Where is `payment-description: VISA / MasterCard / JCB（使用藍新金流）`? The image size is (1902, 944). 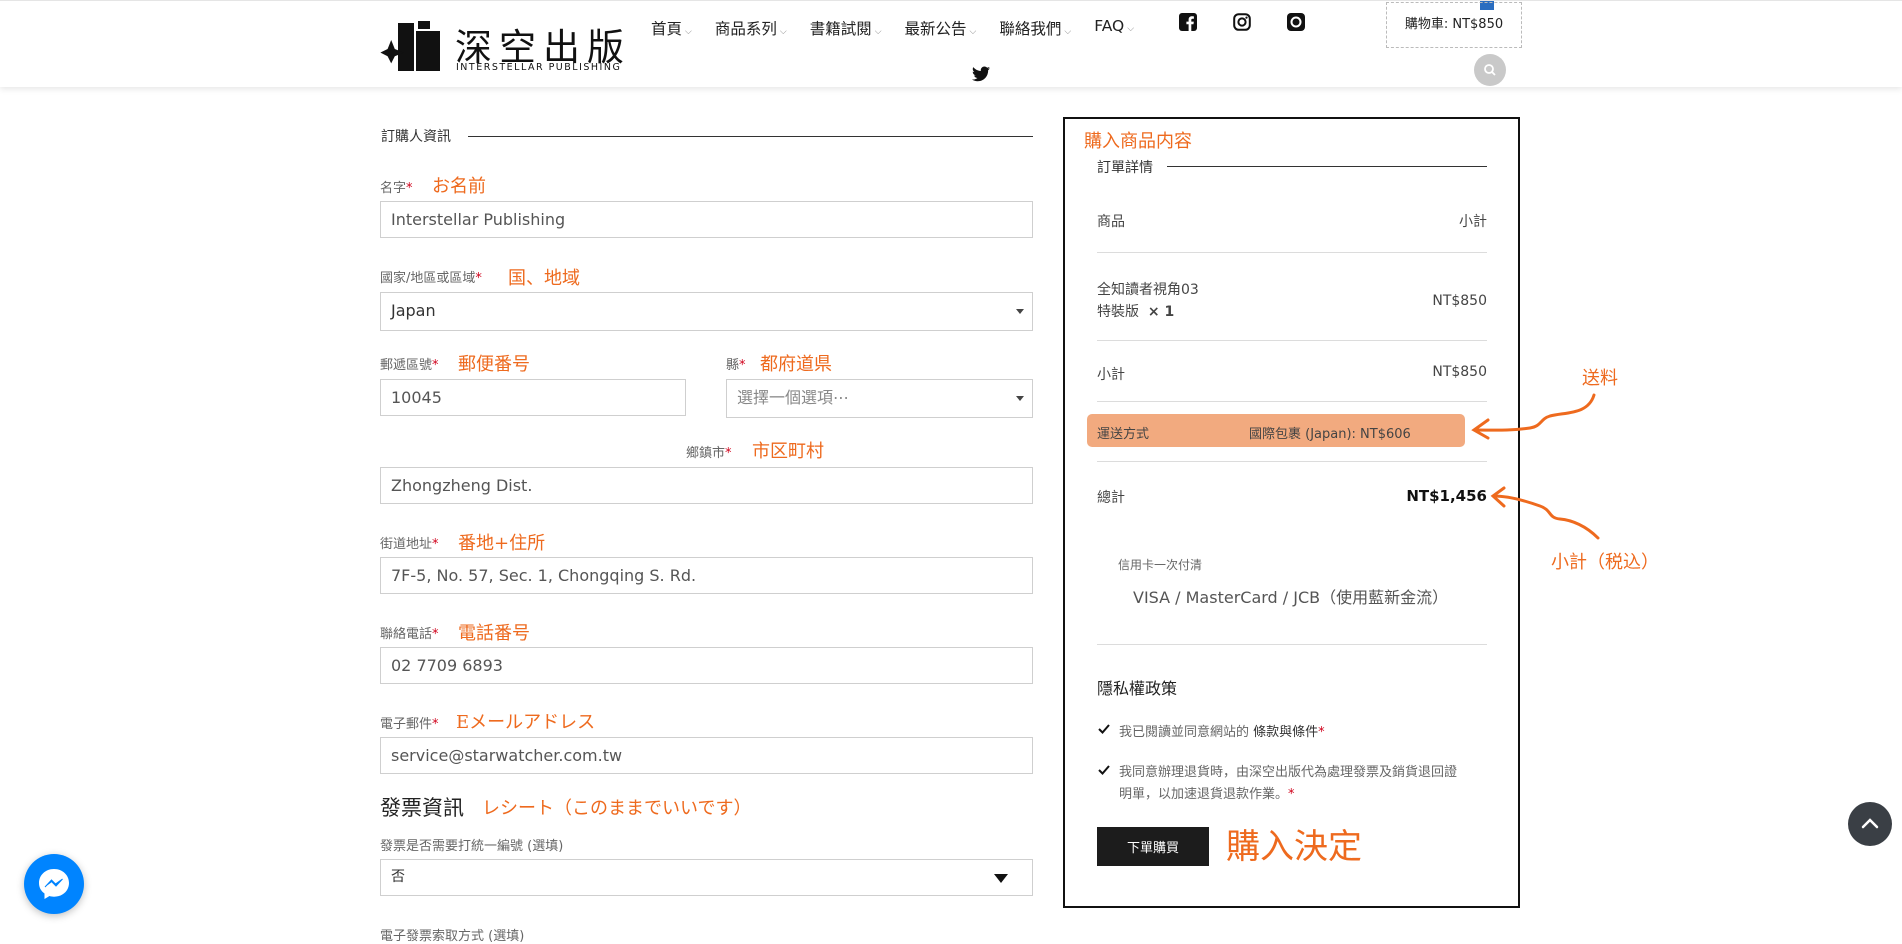 payment-description: VISA / MasterCard / JCB（使用藍新金流） is located at coordinates (1291, 597).